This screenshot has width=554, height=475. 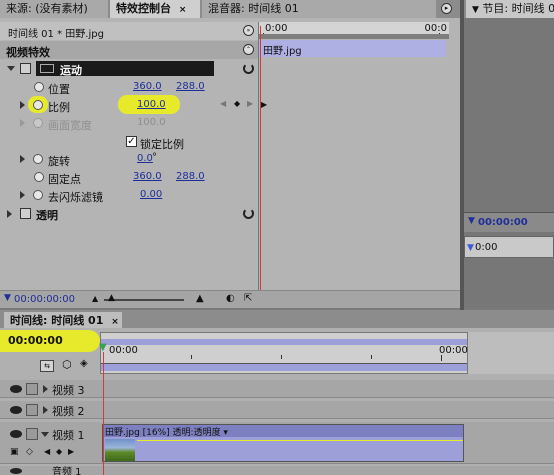 What do you see at coordinates (129, 159) in the screenshot?
I see `rotation-row: 旋转 0.0 °` at bounding box center [129, 159].